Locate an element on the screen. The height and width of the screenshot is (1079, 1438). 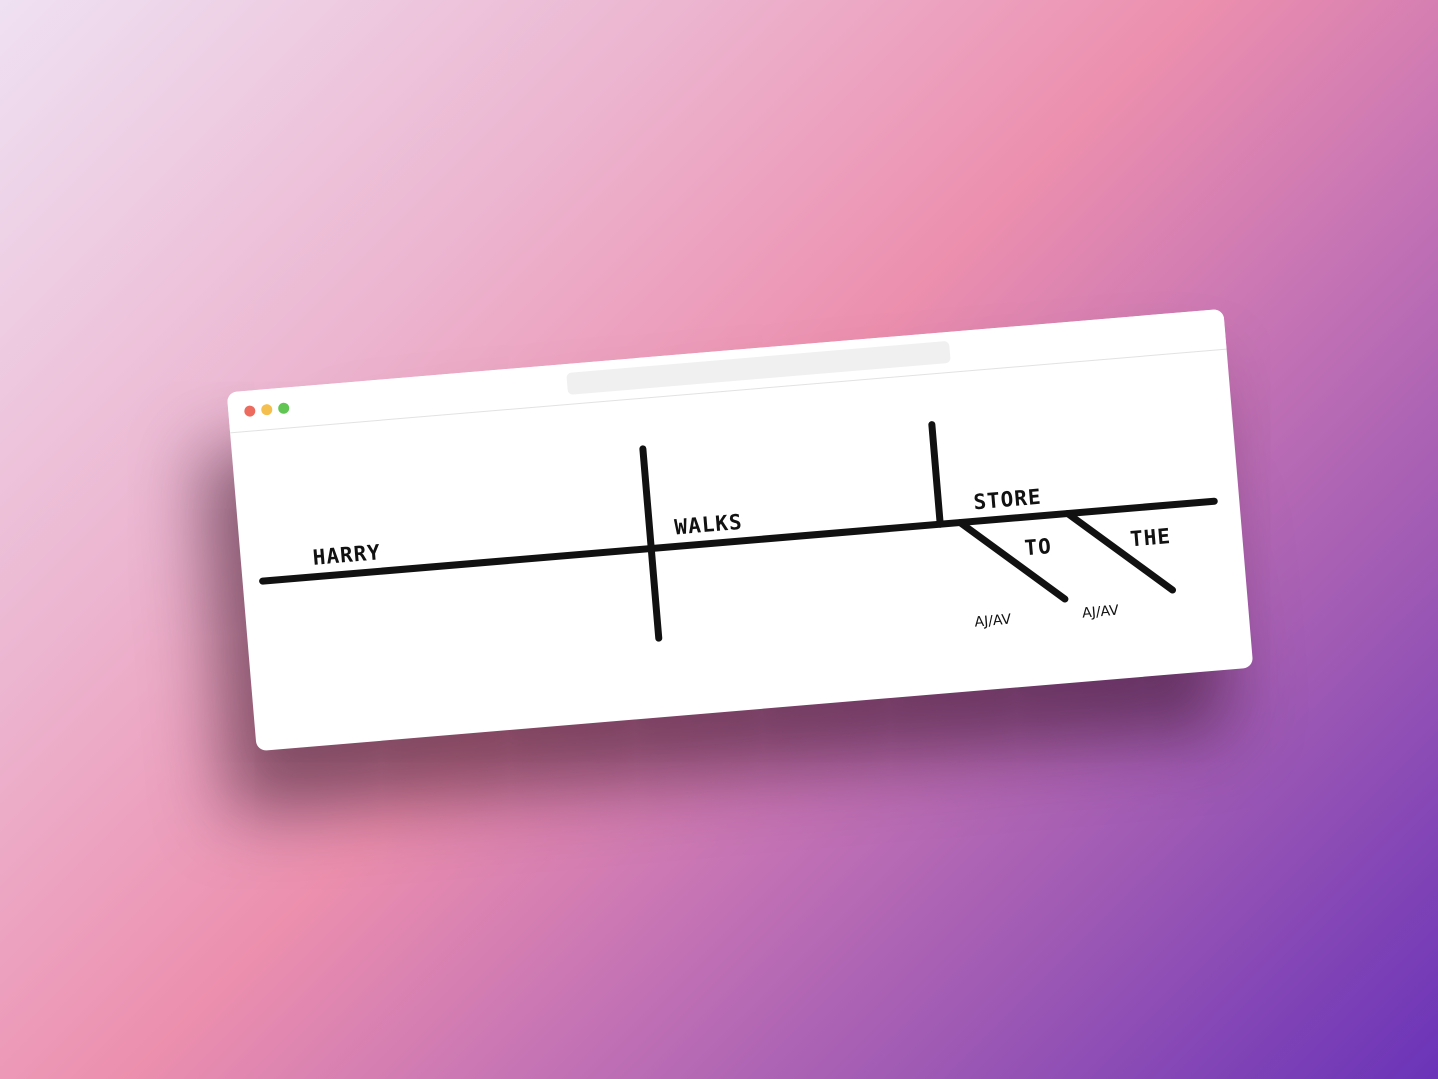
close-window-button is located at coordinates (249, 411).